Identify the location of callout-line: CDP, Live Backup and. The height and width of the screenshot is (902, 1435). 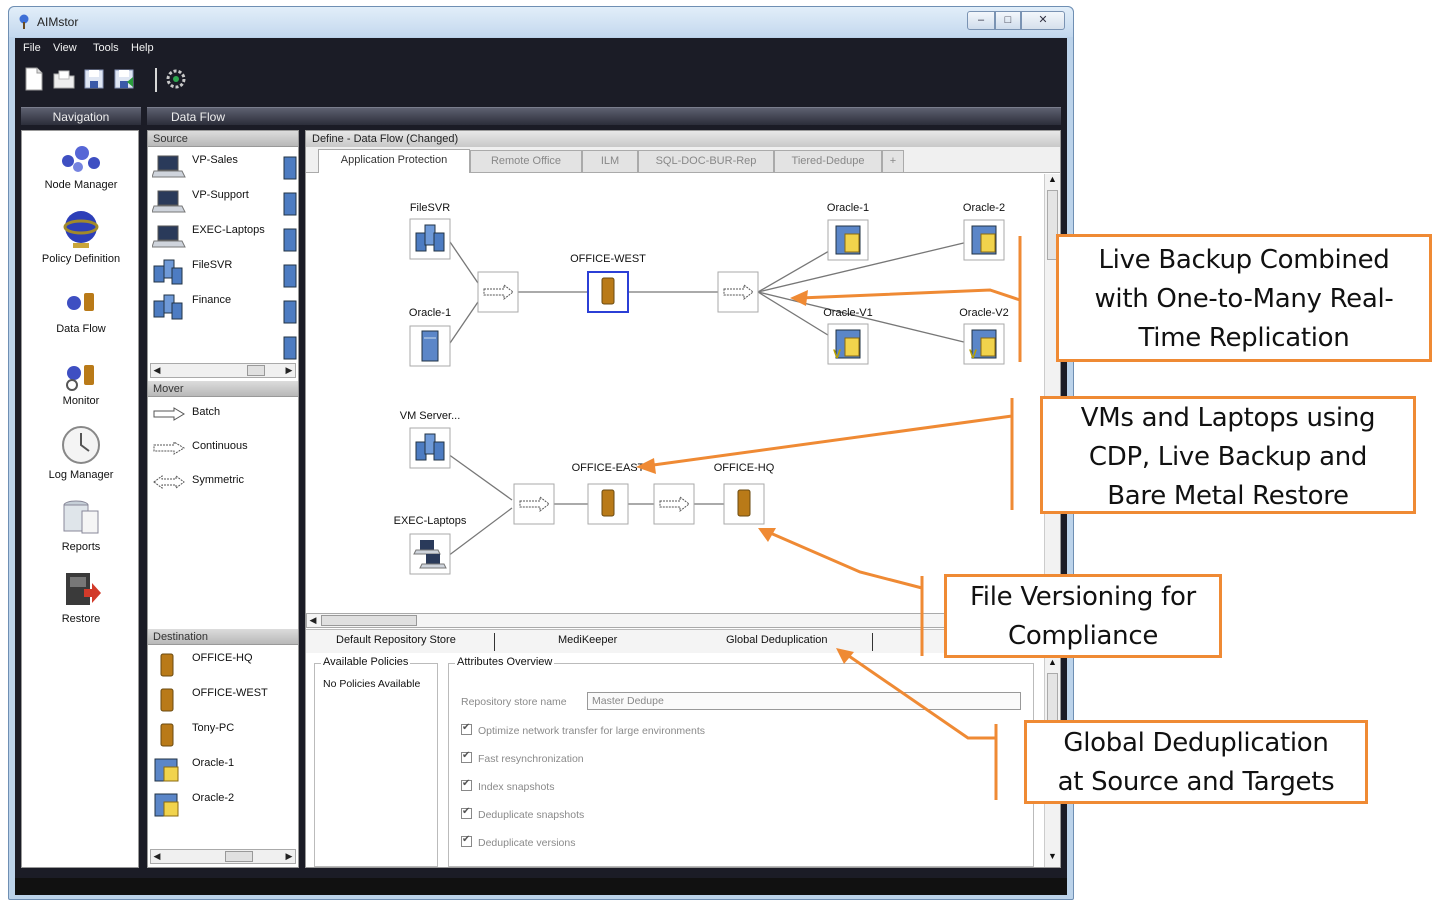
(1228, 457).